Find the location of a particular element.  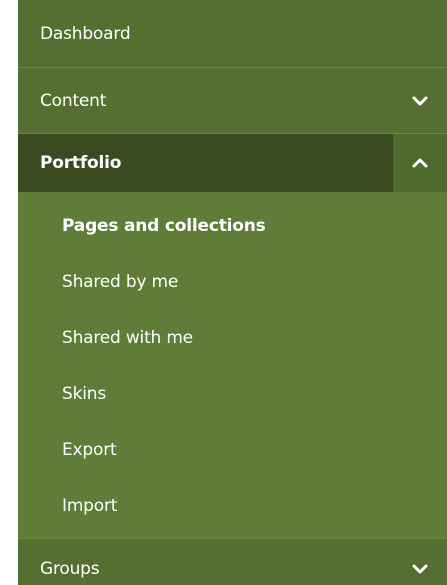

groups-expand-toggle is located at coordinates (420, 562).